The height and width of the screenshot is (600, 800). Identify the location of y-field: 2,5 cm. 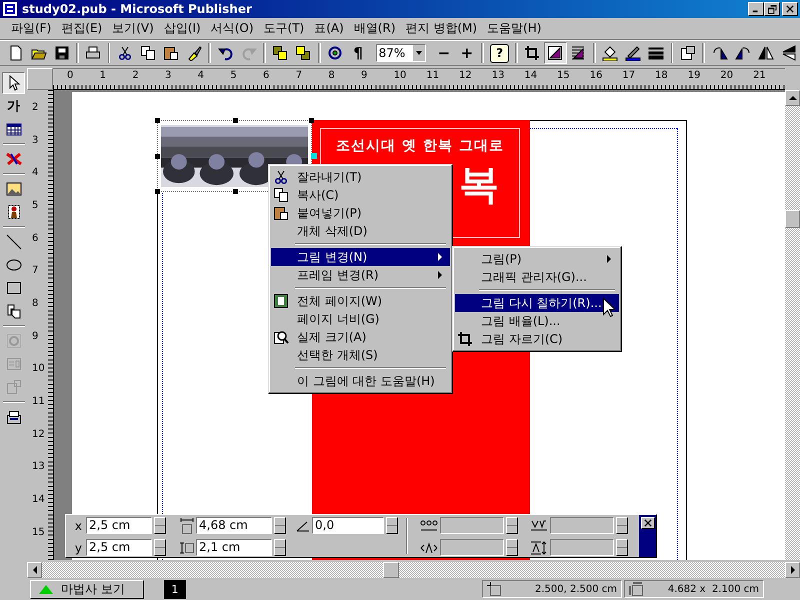
(119, 547).